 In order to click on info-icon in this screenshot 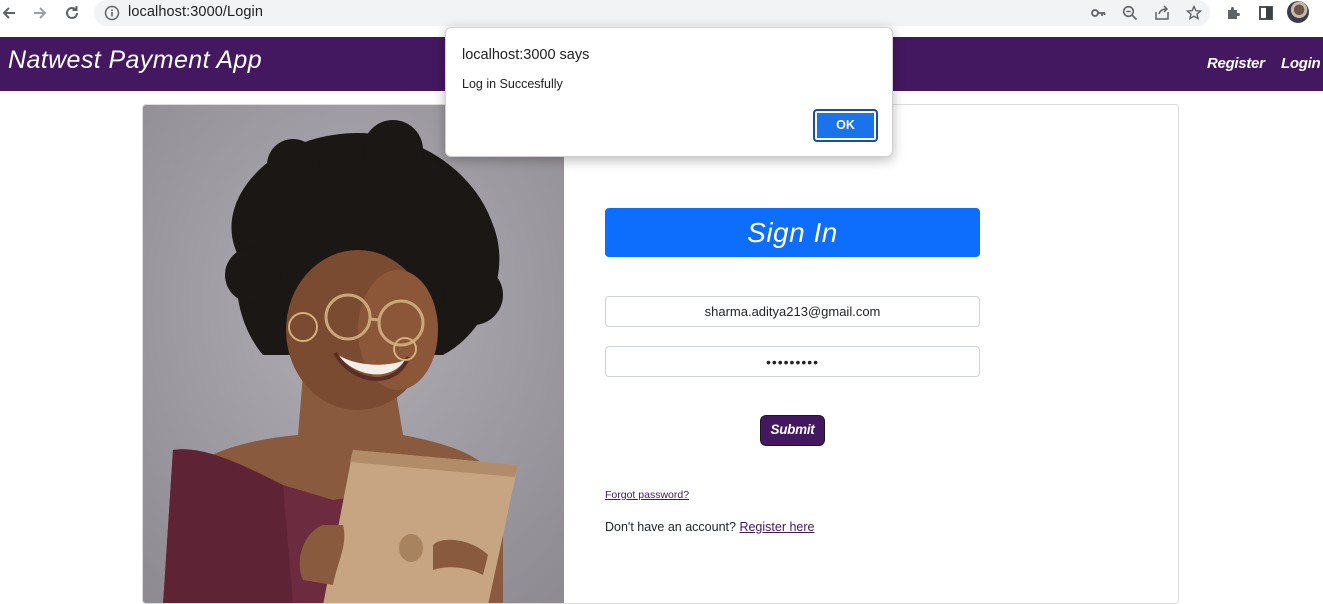, I will do `click(112, 13)`.